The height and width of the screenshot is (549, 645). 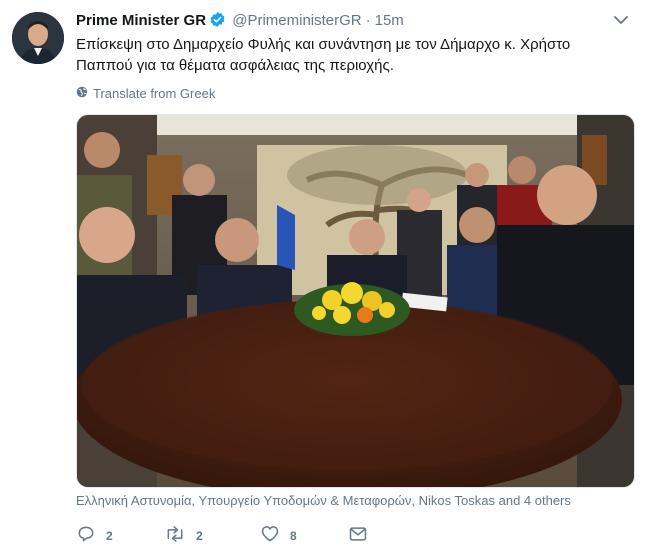 What do you see at coordinates (86, 536) in the screenshot?
I see `reply-icon` at bounding box center [86, 536].